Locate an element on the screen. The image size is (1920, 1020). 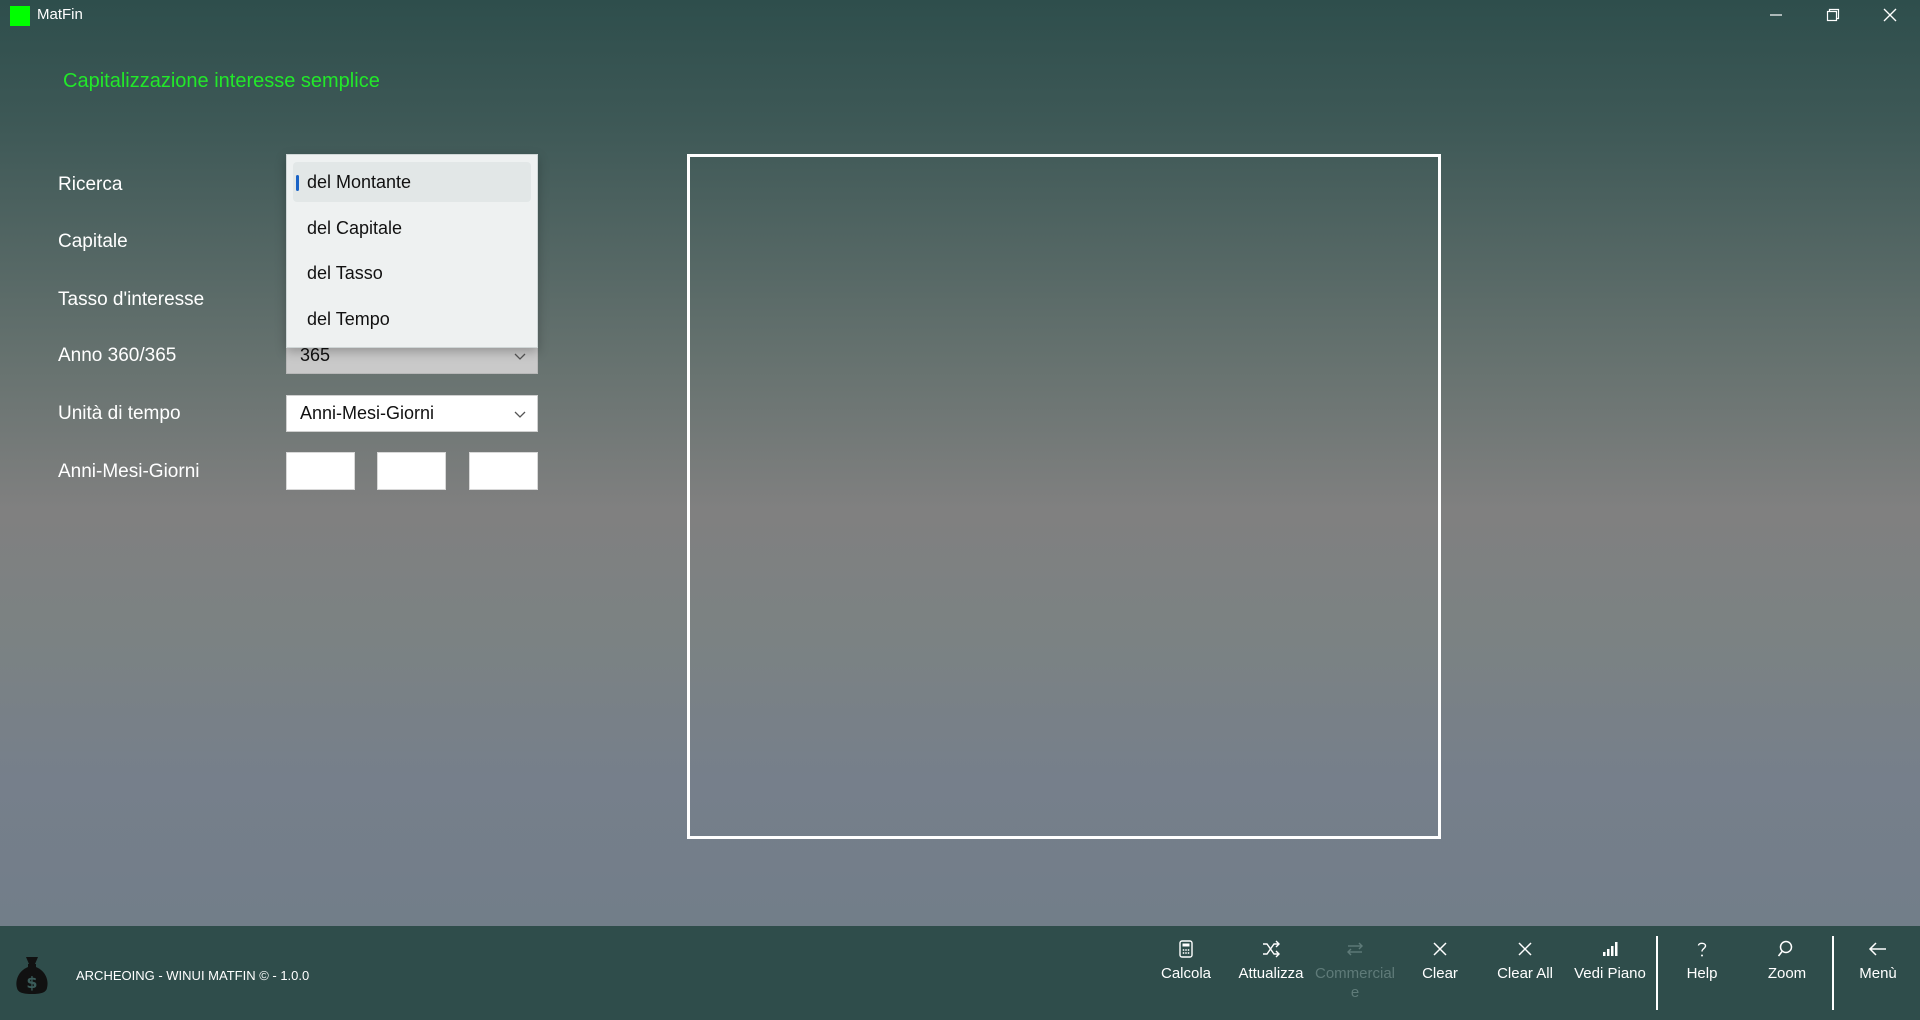
page-title: Capitalizzazione interesse semplice is located at coordinates (221, 81).